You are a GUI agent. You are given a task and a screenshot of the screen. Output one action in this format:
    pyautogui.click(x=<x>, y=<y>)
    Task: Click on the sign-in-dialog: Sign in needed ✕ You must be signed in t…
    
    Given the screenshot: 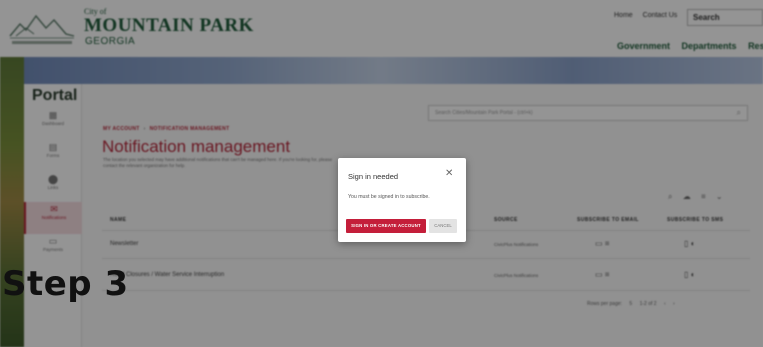 What is the action you would take?
    pyautogui.click(x=402, y=200)
    